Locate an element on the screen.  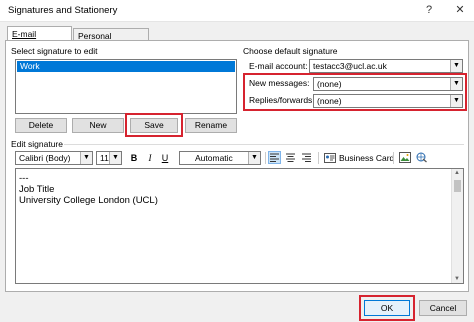
new-messages-dropdown: (none) ▼ is located at coordinates (388, 84).